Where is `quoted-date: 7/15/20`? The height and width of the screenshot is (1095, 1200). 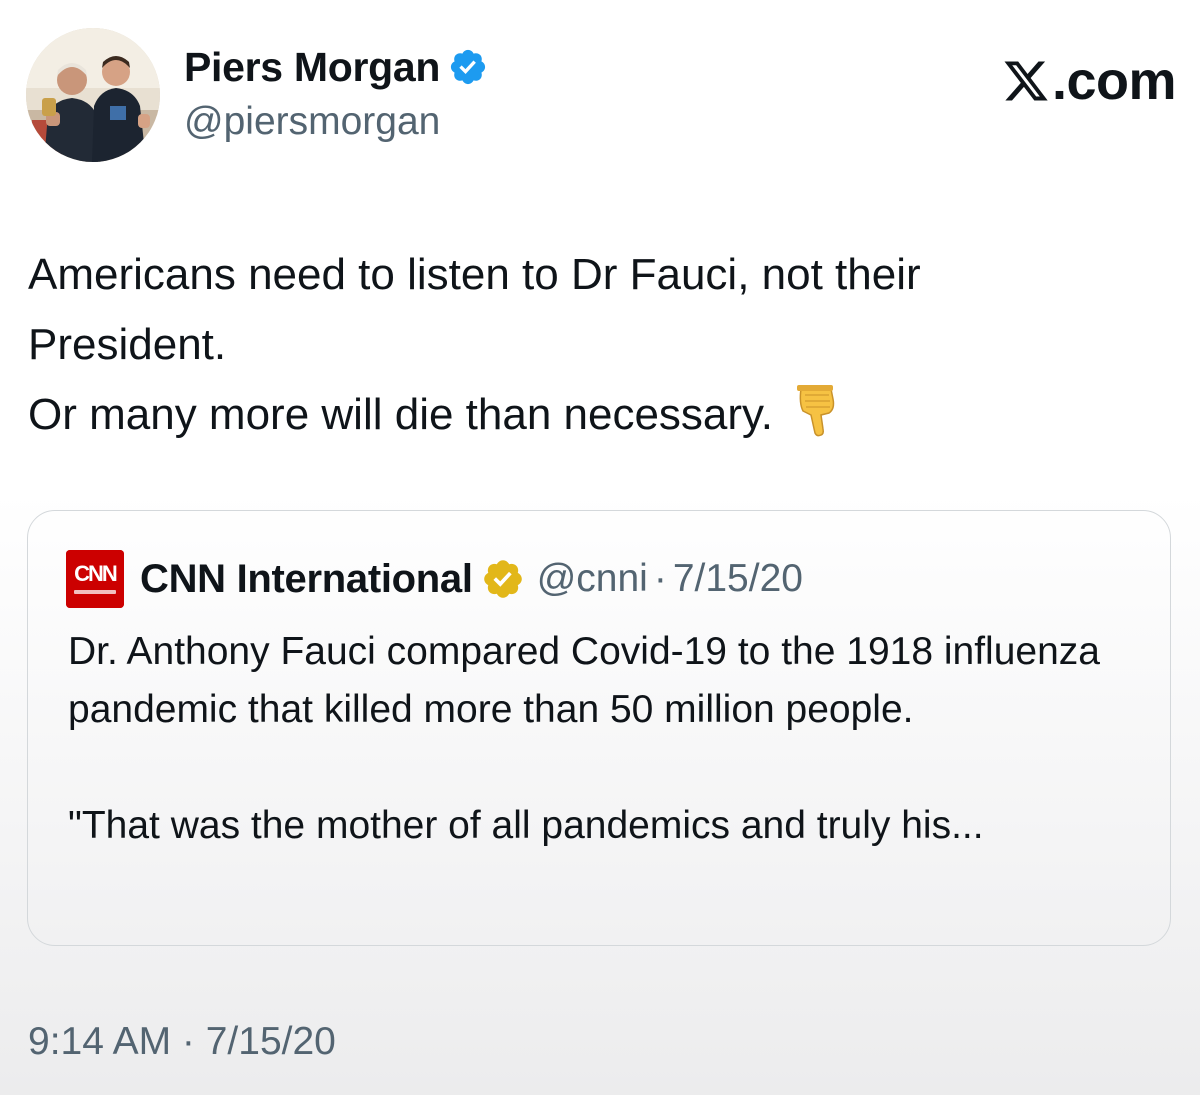
quoted-date: 7/15/20 is located at coordinates (738, 578).